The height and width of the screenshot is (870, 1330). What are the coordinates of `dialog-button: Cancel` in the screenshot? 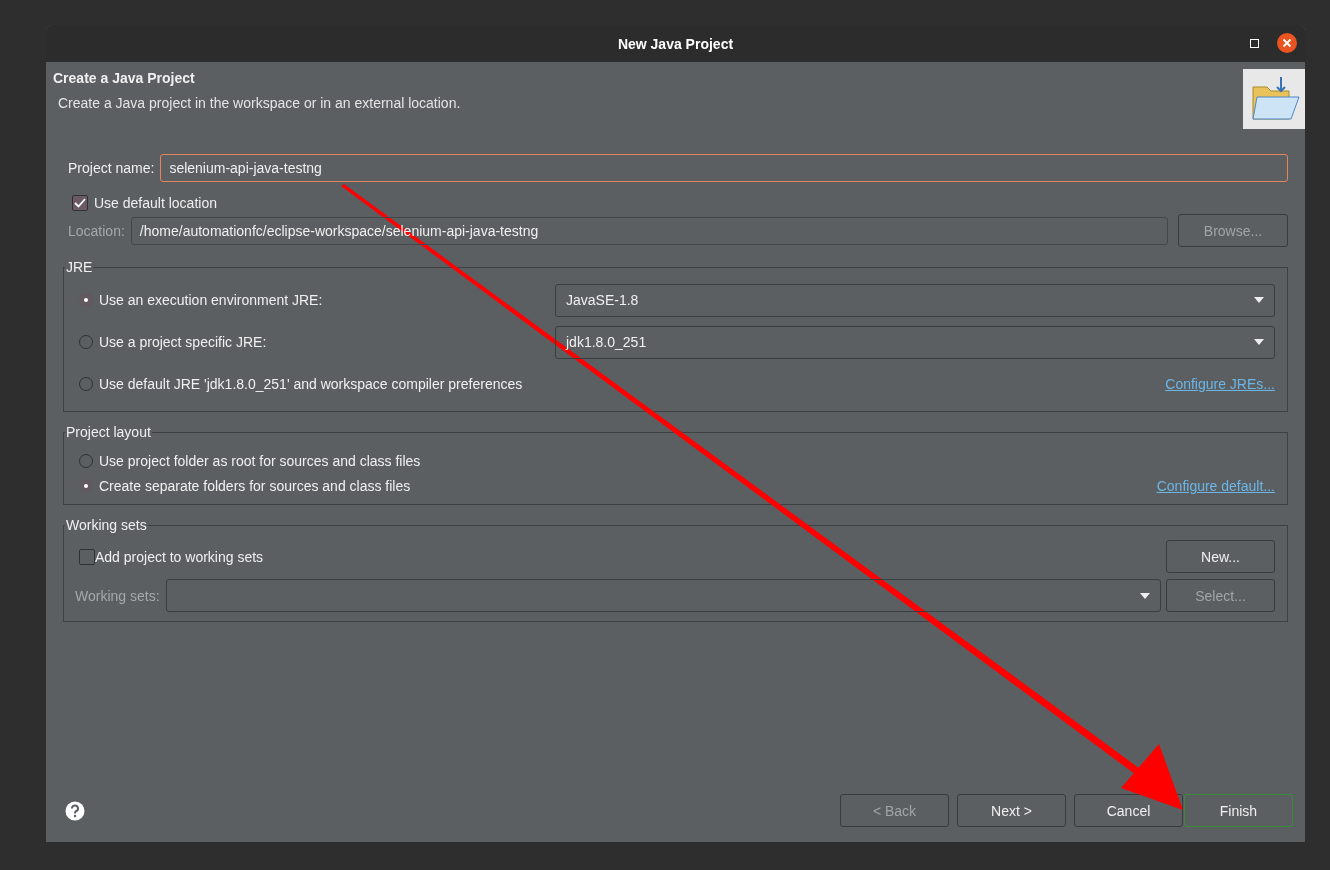 It's located at (1128, 810).